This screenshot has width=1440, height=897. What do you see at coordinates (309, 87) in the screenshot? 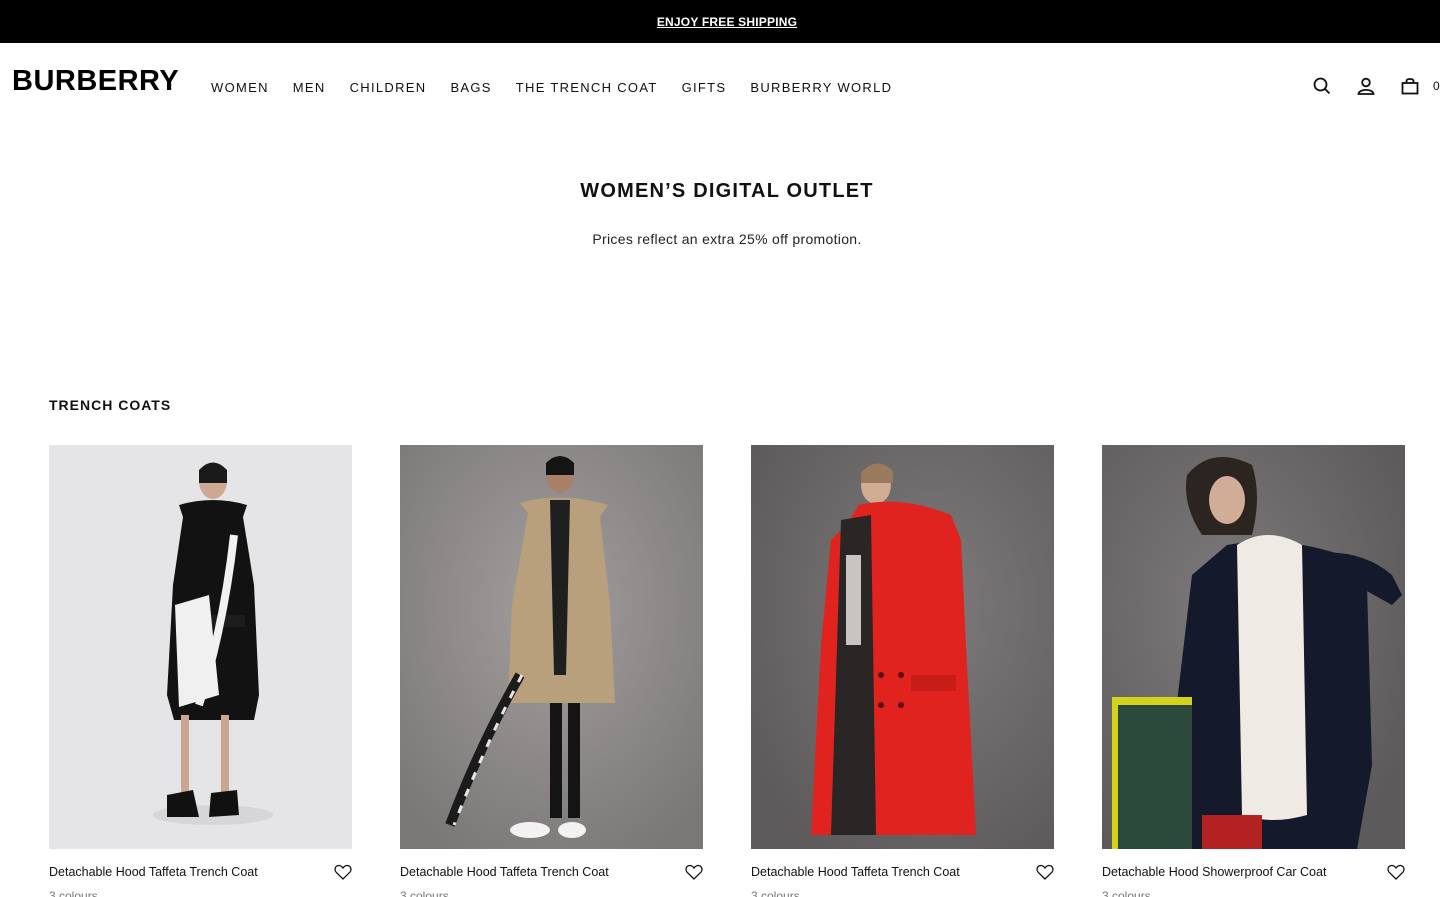
I see `nav-item-men: MEN` at bounding box center [309, 87].